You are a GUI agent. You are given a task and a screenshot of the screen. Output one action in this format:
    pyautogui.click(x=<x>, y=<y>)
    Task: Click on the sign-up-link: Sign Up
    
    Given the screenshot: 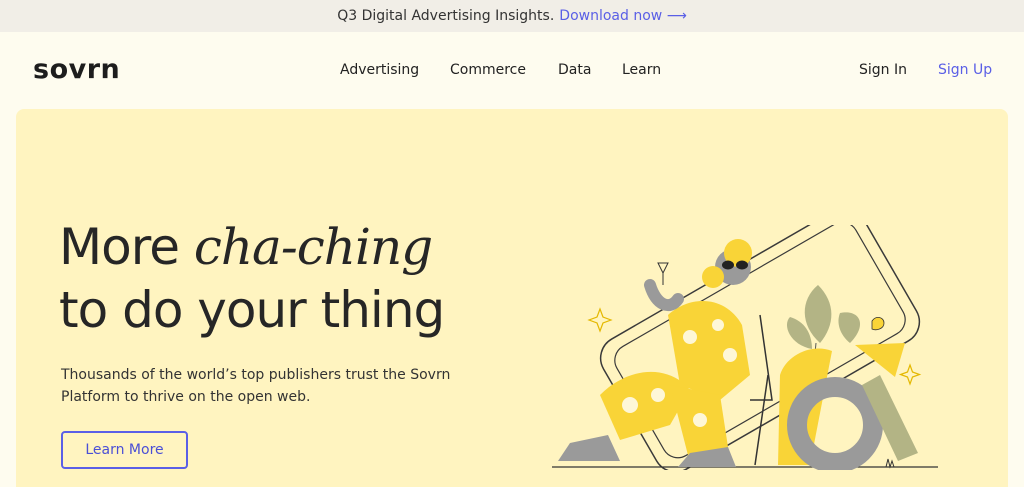 What is the action you would take?
    pyautogui.click(x=965, y=70)
    